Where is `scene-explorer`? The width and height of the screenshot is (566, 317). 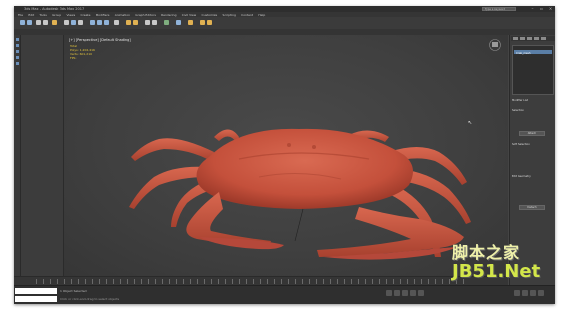
scene-explorer is located at coordinates (42, 155).